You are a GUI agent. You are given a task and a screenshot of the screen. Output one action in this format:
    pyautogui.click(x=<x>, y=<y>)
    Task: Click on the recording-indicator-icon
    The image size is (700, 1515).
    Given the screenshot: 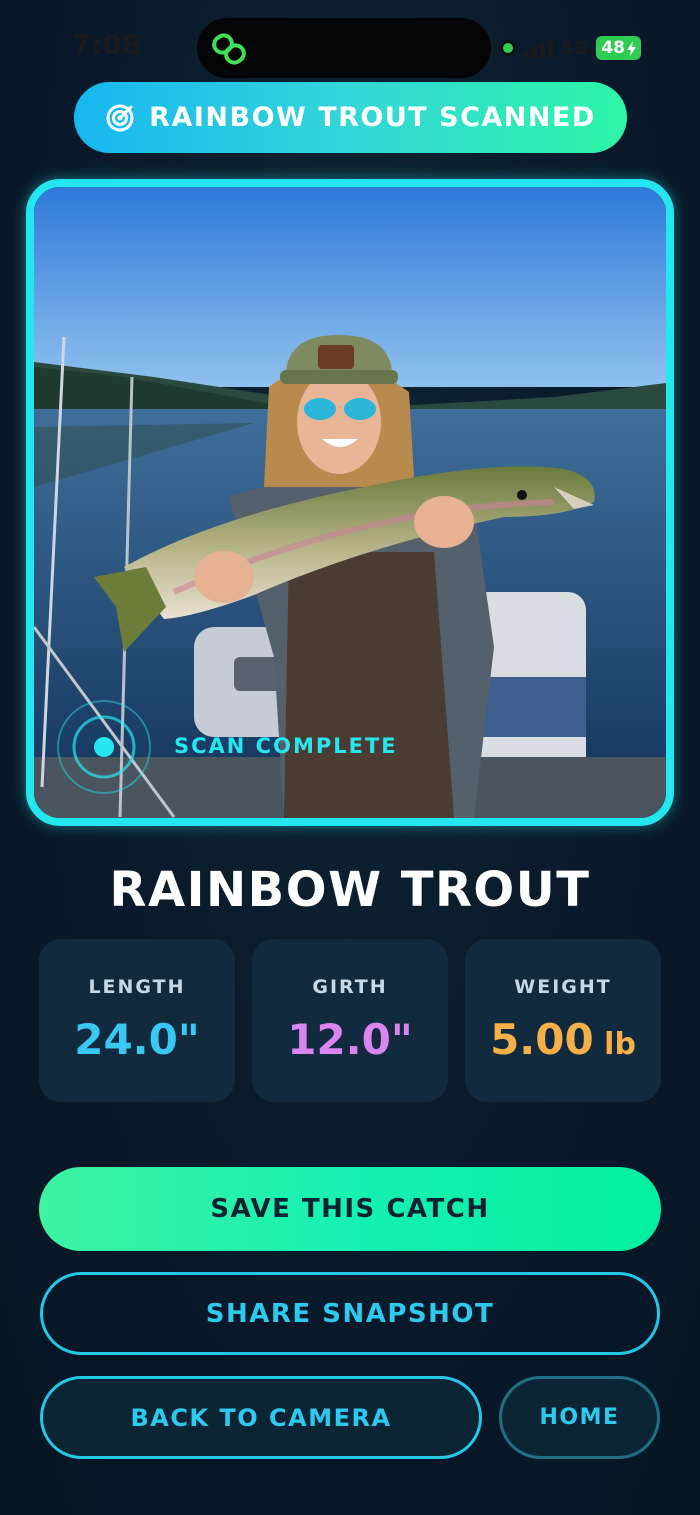 What is the action you would take?
    pyautogui.click(x=508, y=48)
    